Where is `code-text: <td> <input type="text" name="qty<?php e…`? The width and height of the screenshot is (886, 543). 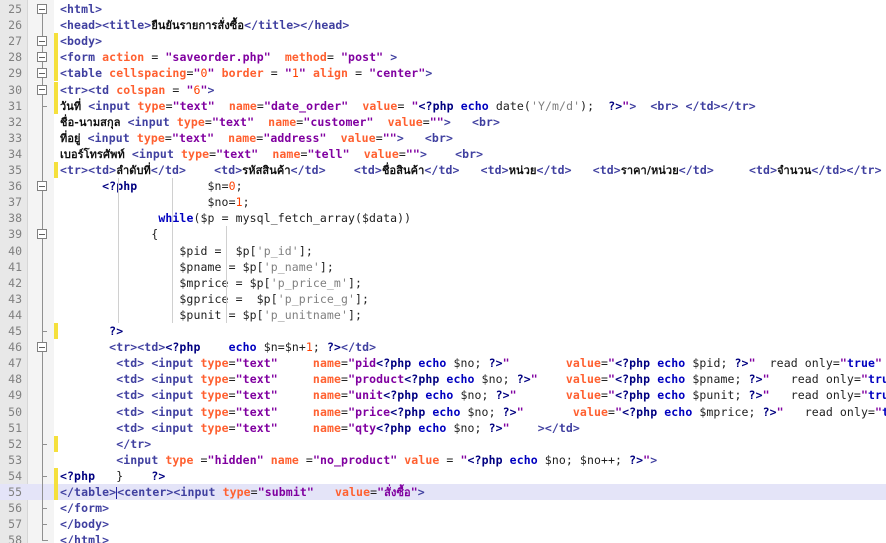
code-text: <td> <input type="text" name="qty<?php e… is located at coordinates (320, 428).